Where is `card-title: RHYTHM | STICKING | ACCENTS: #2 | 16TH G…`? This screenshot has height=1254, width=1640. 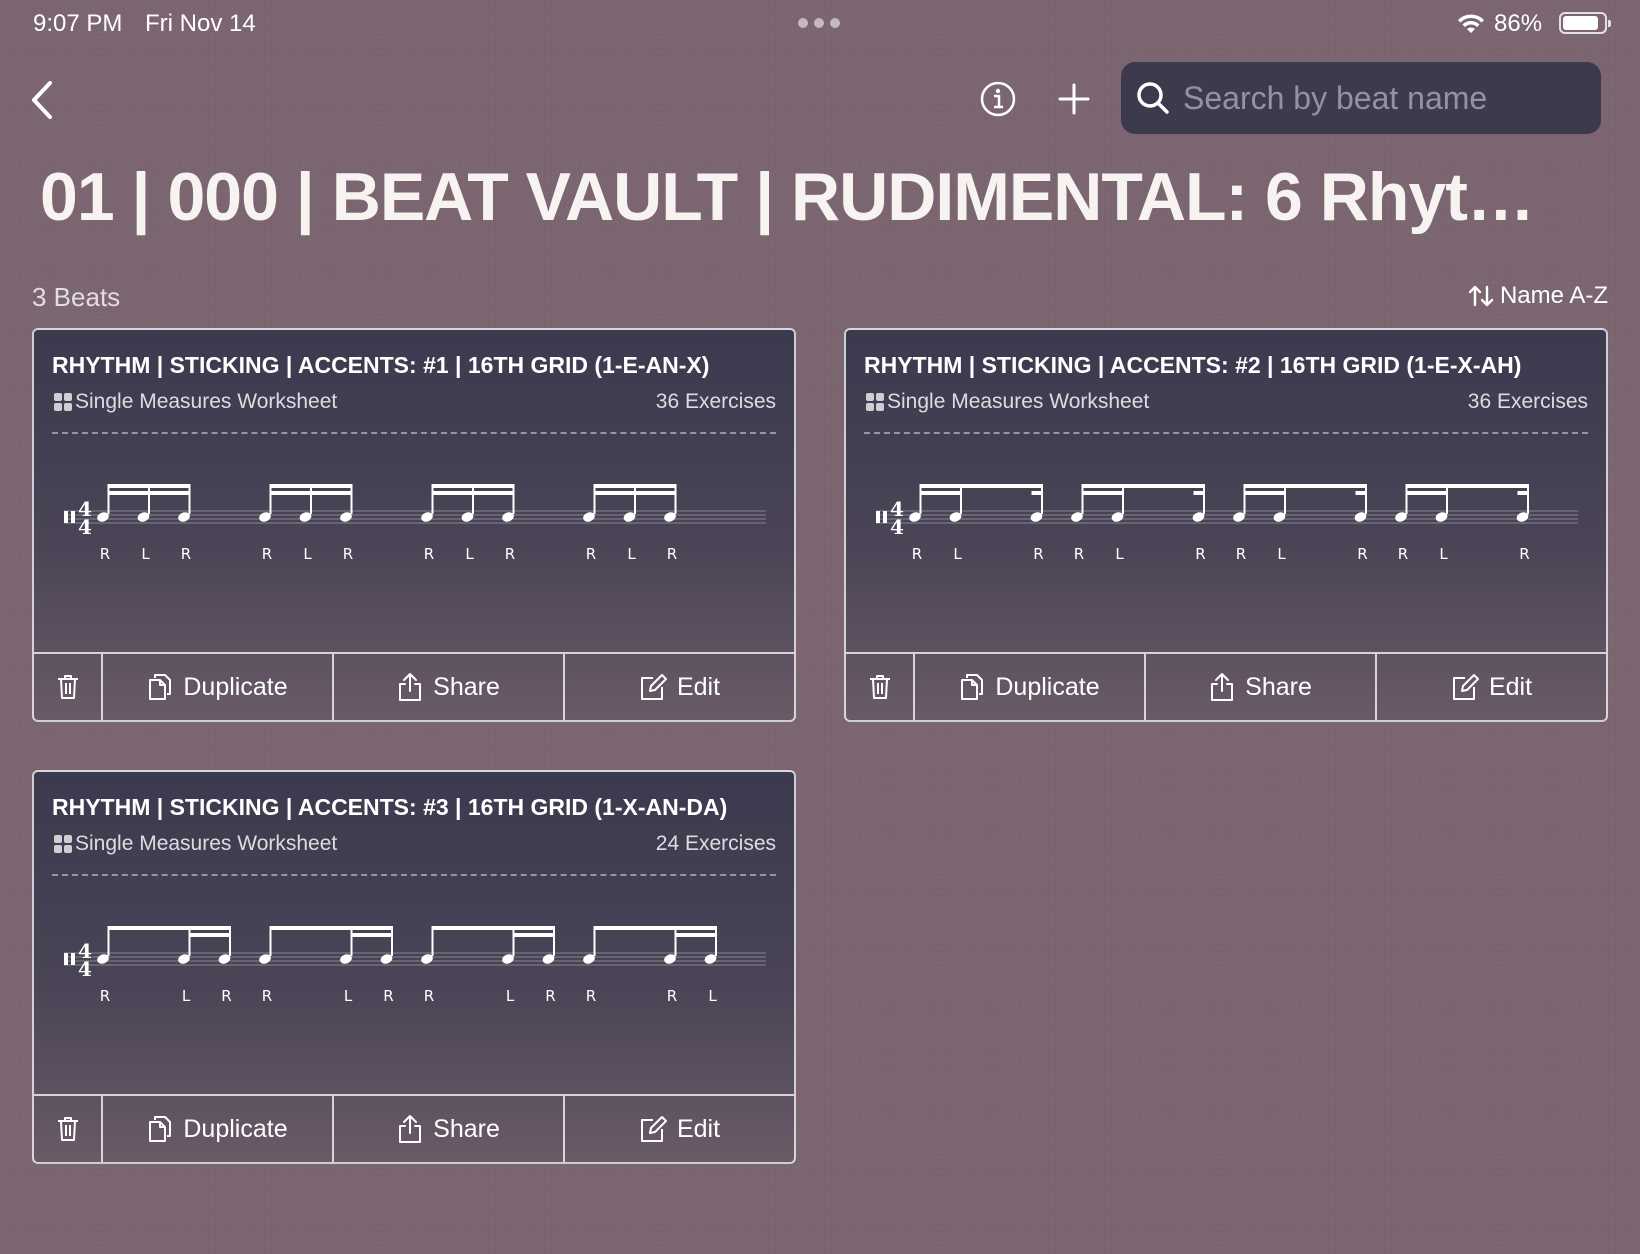 card-title: RHYTHM | STICKING | ACCENTS: #2 | 16TH G… is located at coordinates (1193, 365).